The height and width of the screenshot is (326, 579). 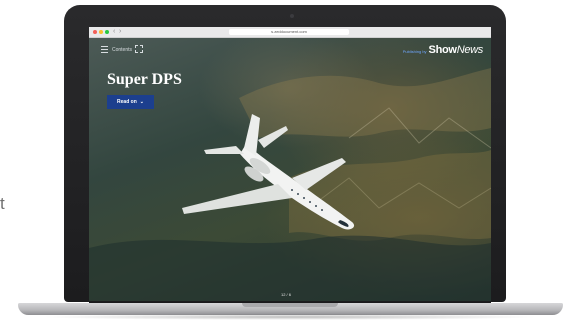 I want to click on partial-background-text: t, so click(x=2, y=203).